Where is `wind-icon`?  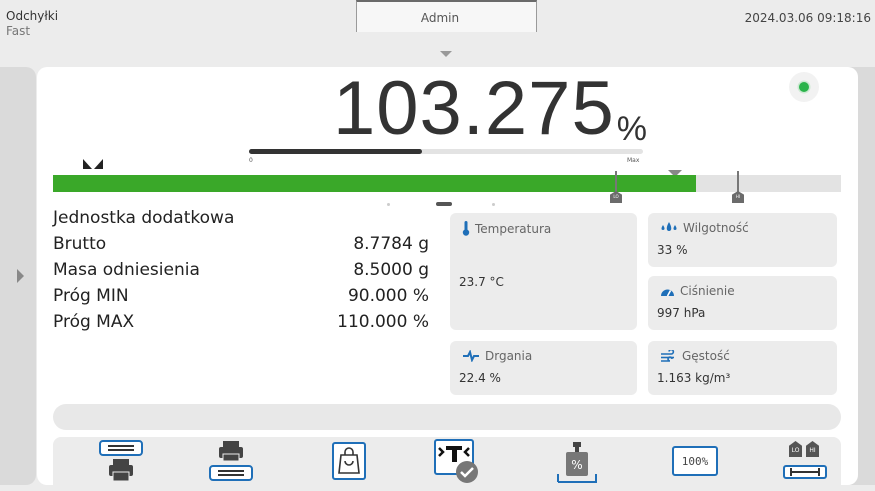 wind-icon is located at coordinates (668, 356).